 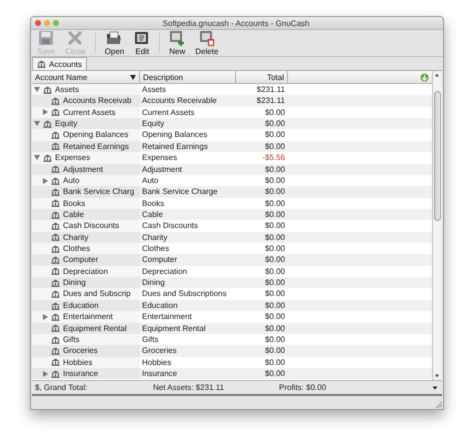 What do you see at coordinates (155, 248) in the screenshot?
I see `description-cell-text: Clothes` at bounding box center [155, 248].